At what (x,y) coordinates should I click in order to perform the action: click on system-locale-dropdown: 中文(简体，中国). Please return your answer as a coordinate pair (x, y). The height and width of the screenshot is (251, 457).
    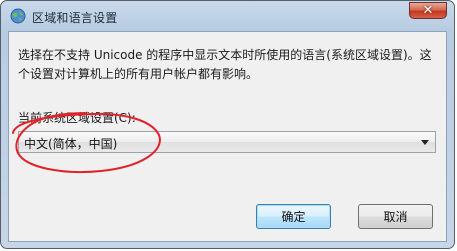
    Looking at the image, I should click on (227, 142).